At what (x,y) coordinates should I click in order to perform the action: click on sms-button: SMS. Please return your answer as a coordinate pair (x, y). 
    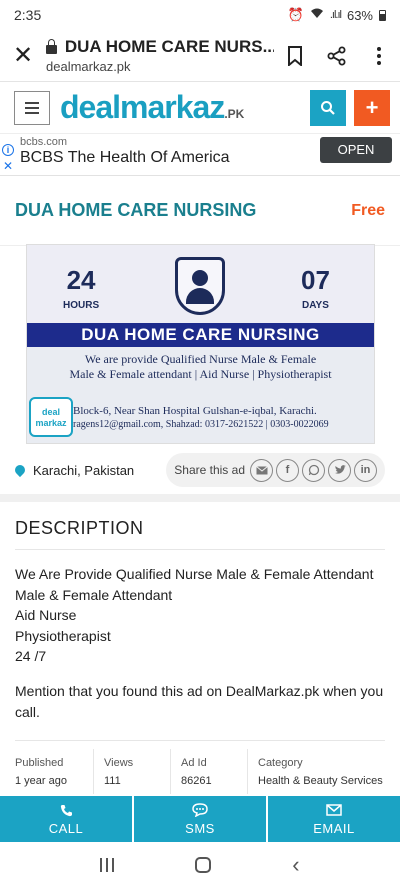
    Looking at the image, I should click on (201, 819).